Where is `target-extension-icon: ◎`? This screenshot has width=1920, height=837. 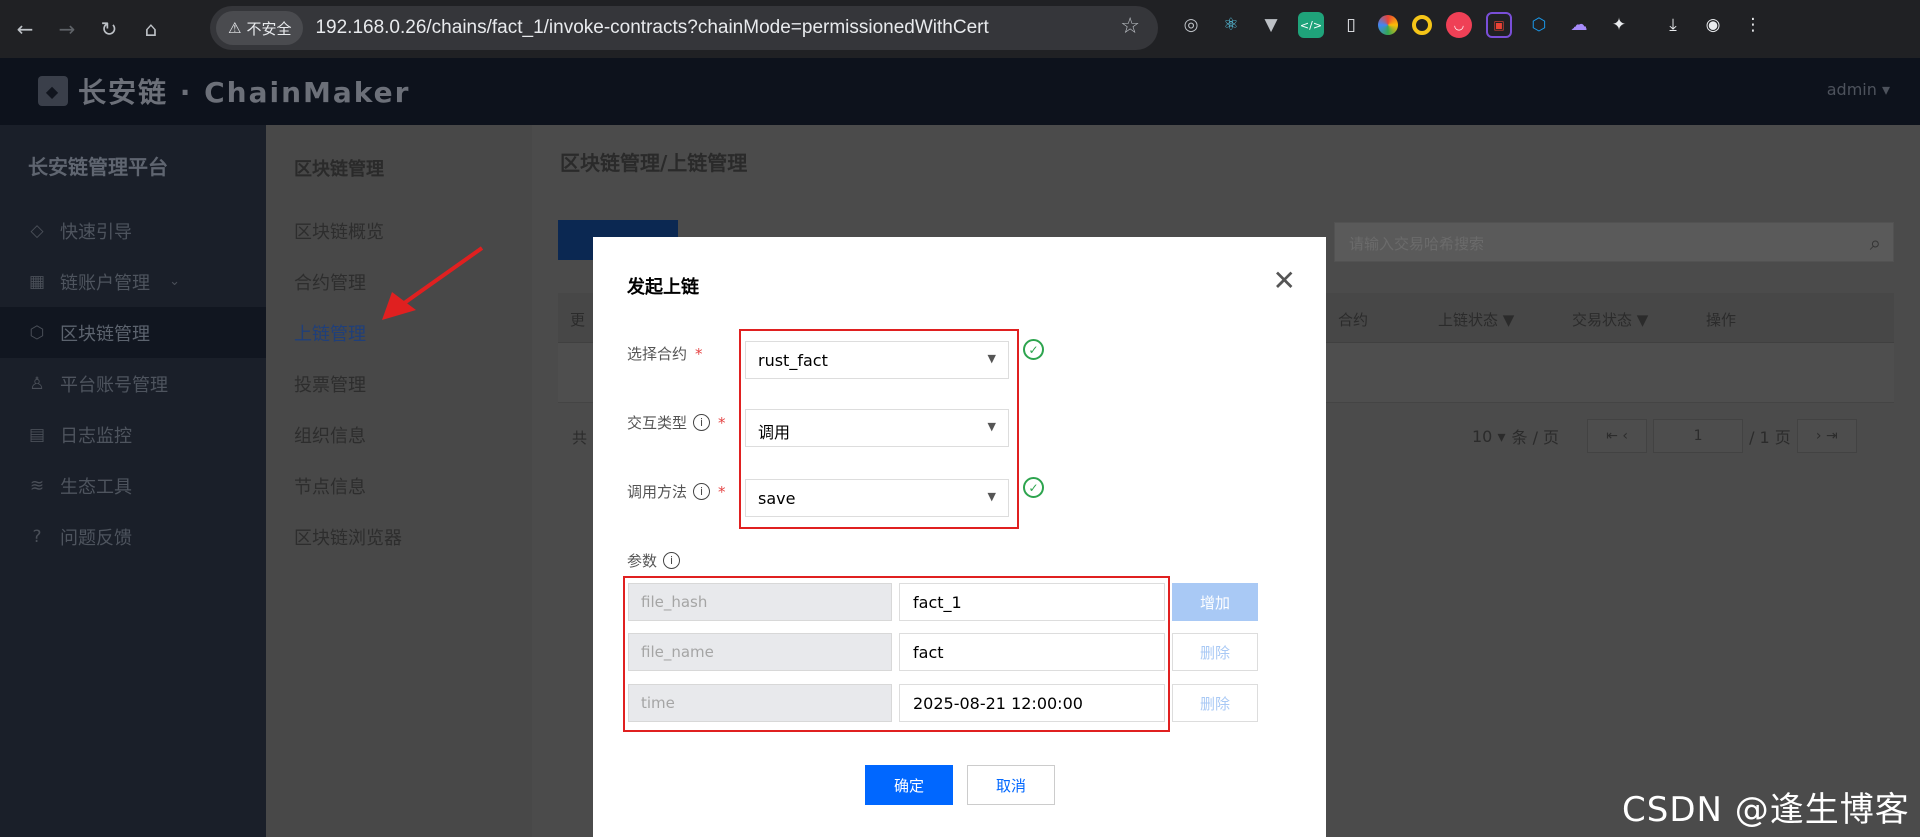
target-extension-icon: ◎ is located at coordinates (1191, 25).